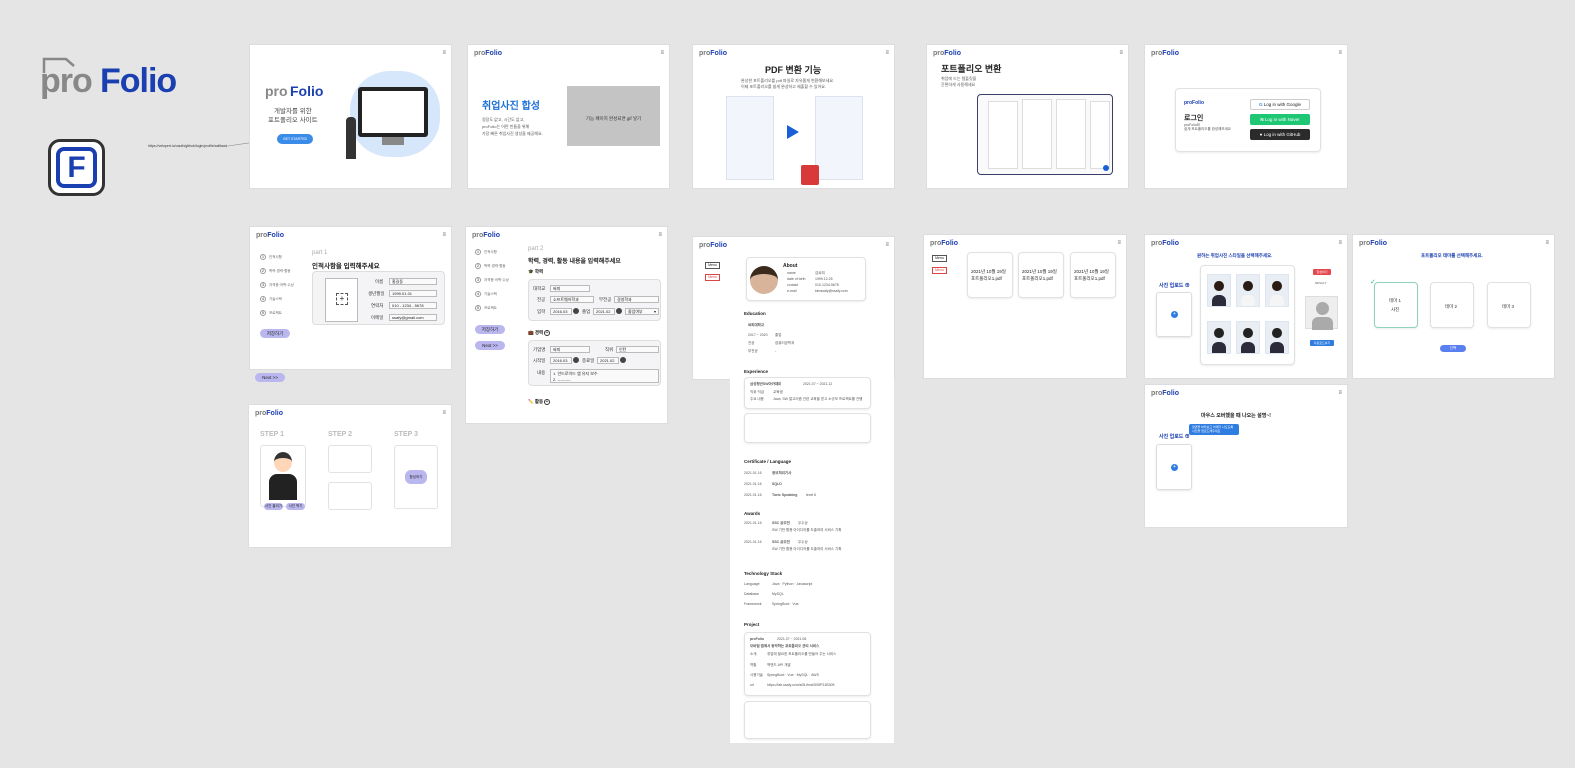 The width and height of the screenshot is (1575, 768). I want to click on download-button: 다운로드하기, so click(1322, 343).